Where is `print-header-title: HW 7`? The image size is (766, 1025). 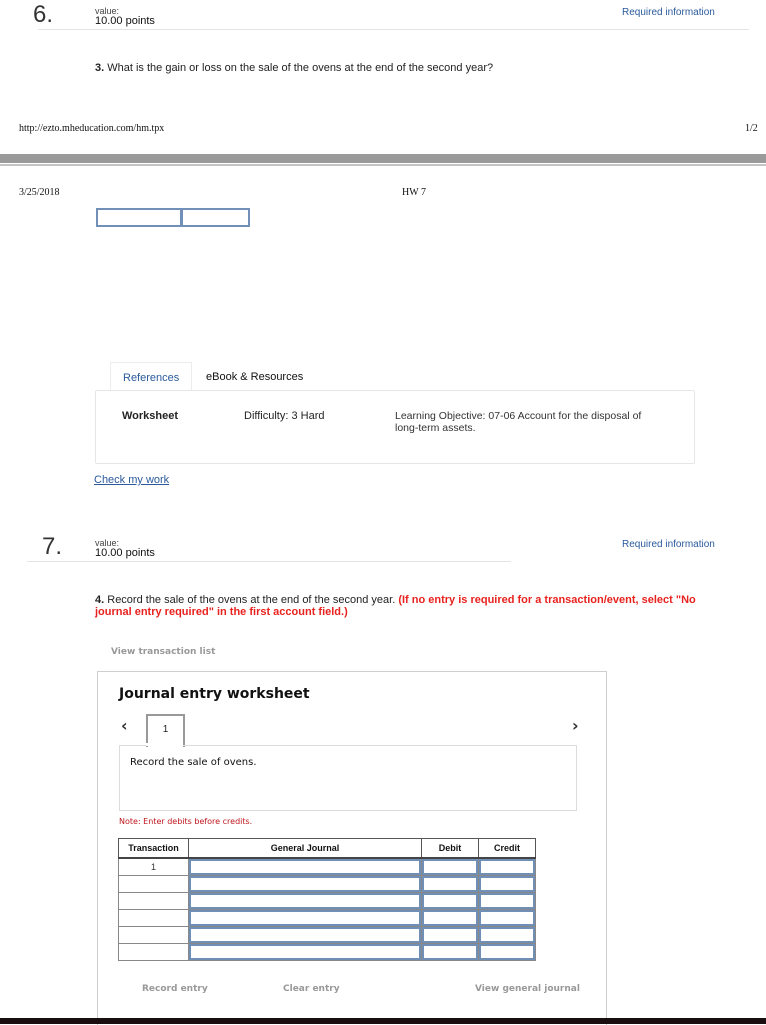
print-header-title: HW 7 is located at coordinates (414, 192).